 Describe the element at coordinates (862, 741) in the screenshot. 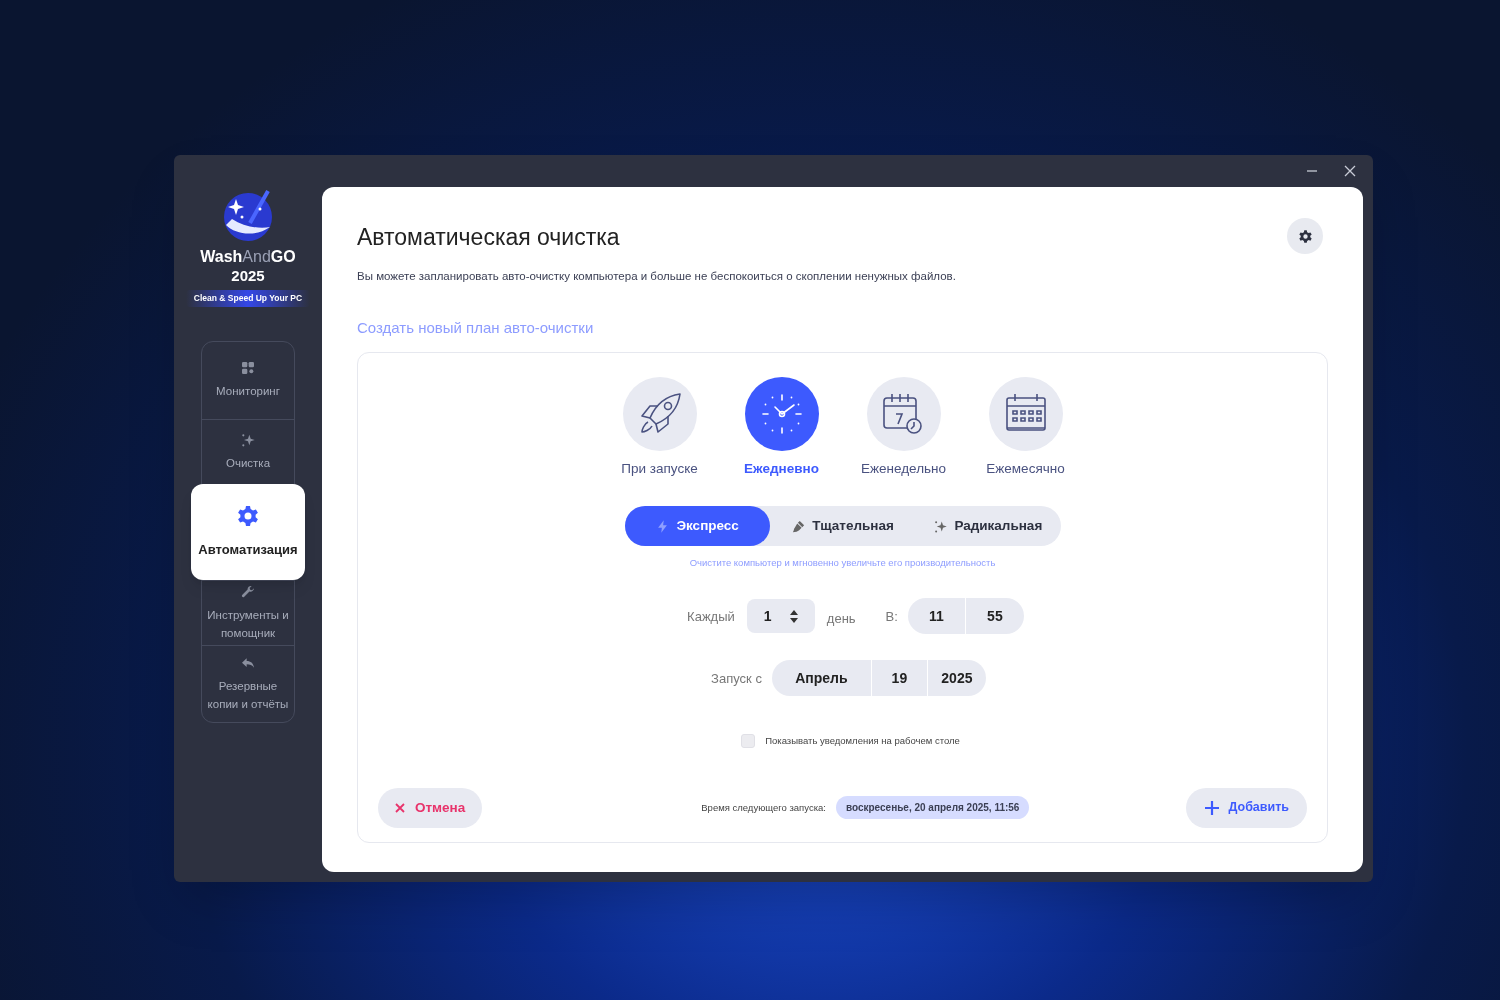

I see `notifications-label: Показывать уведомления на рабочем столе` at that location.